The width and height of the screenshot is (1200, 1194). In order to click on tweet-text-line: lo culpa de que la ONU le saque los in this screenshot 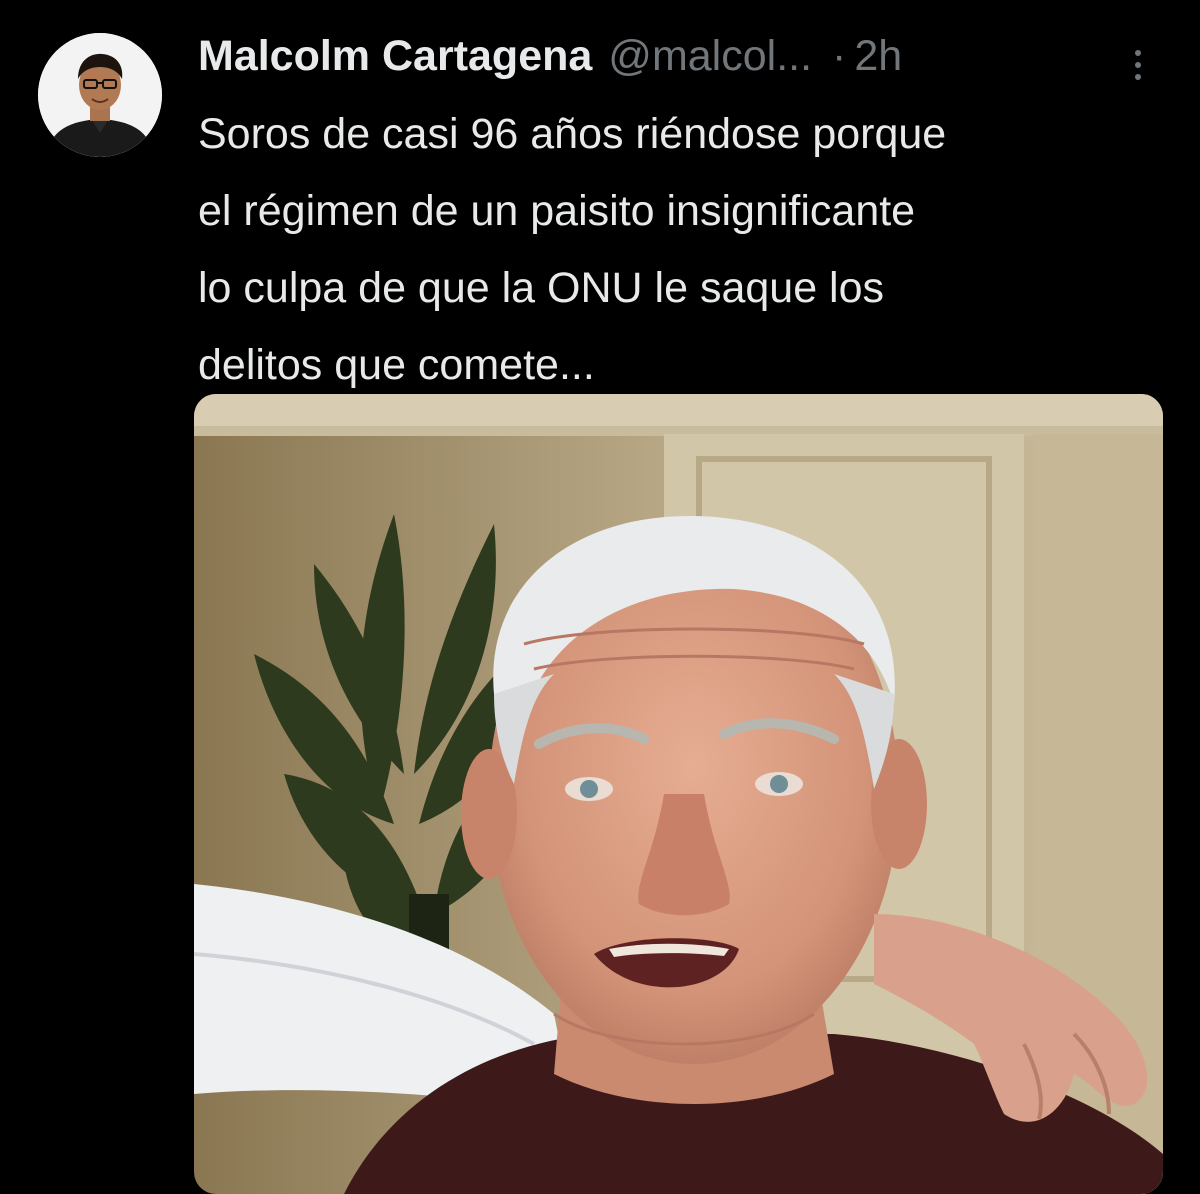, I will do `click(541, 288)`.